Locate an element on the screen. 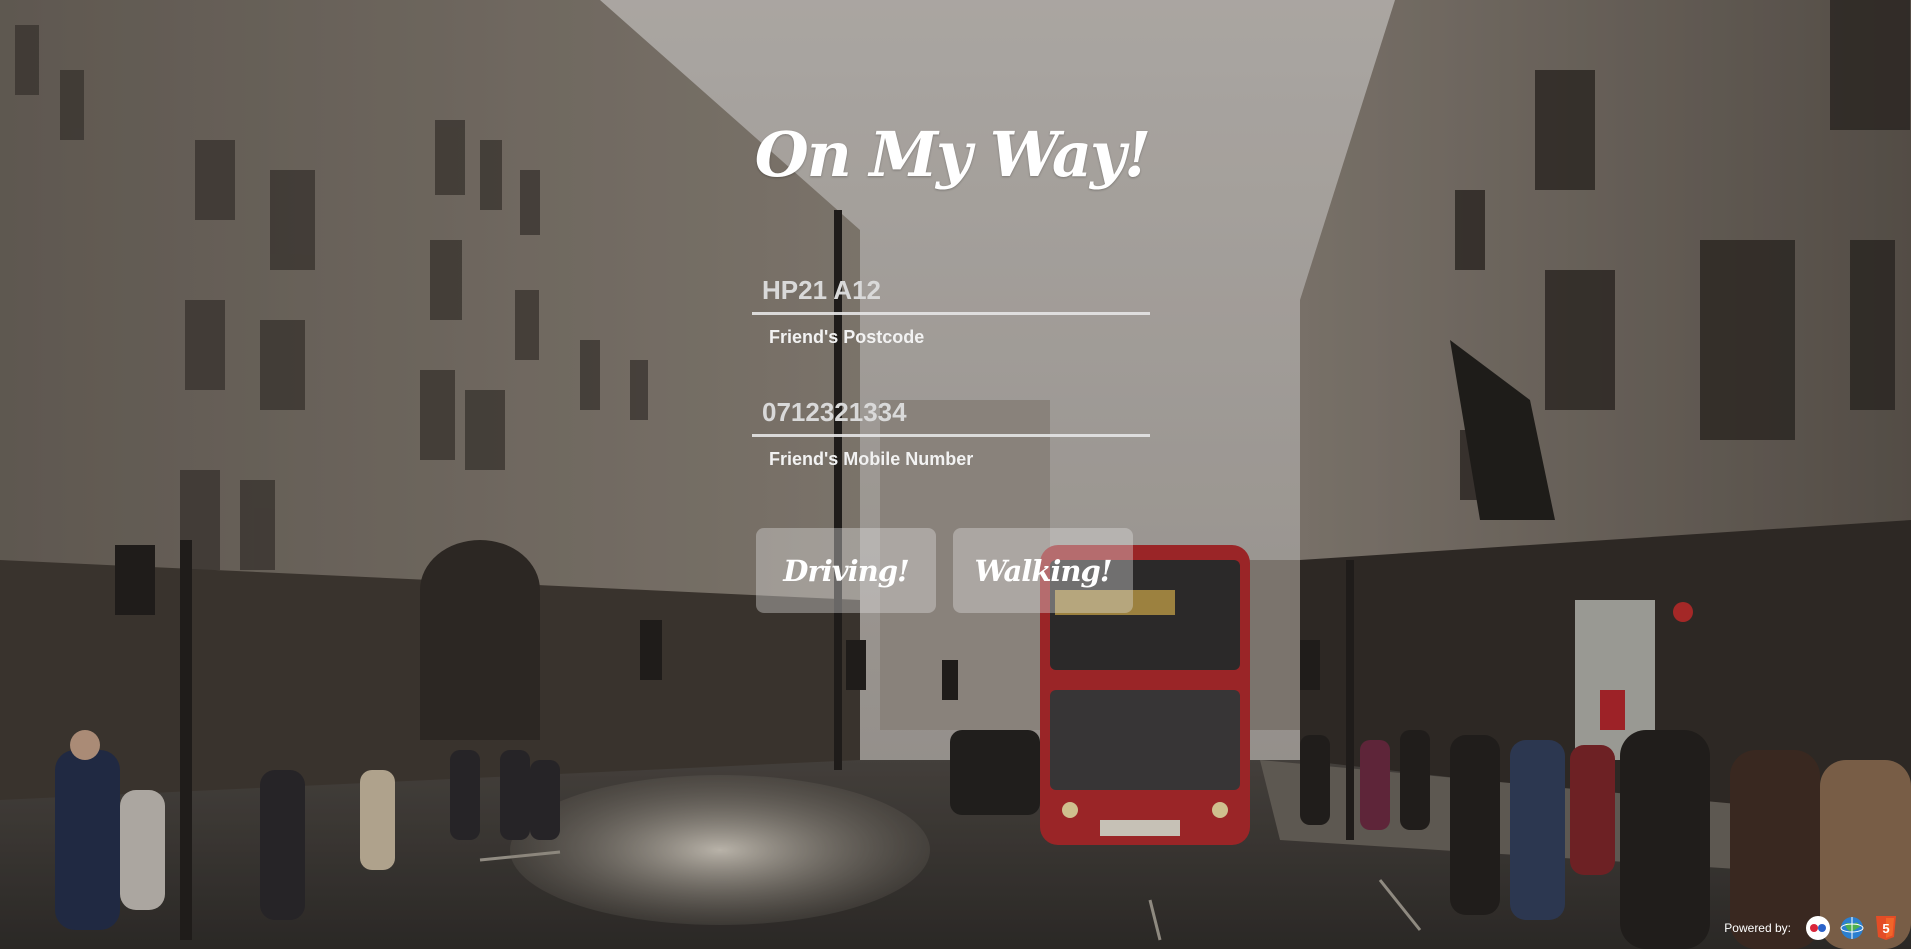 Image resolution: width=1911 pixels, height=949 pixels. html5-icon: 5 is located at coordinates (1886, 928).